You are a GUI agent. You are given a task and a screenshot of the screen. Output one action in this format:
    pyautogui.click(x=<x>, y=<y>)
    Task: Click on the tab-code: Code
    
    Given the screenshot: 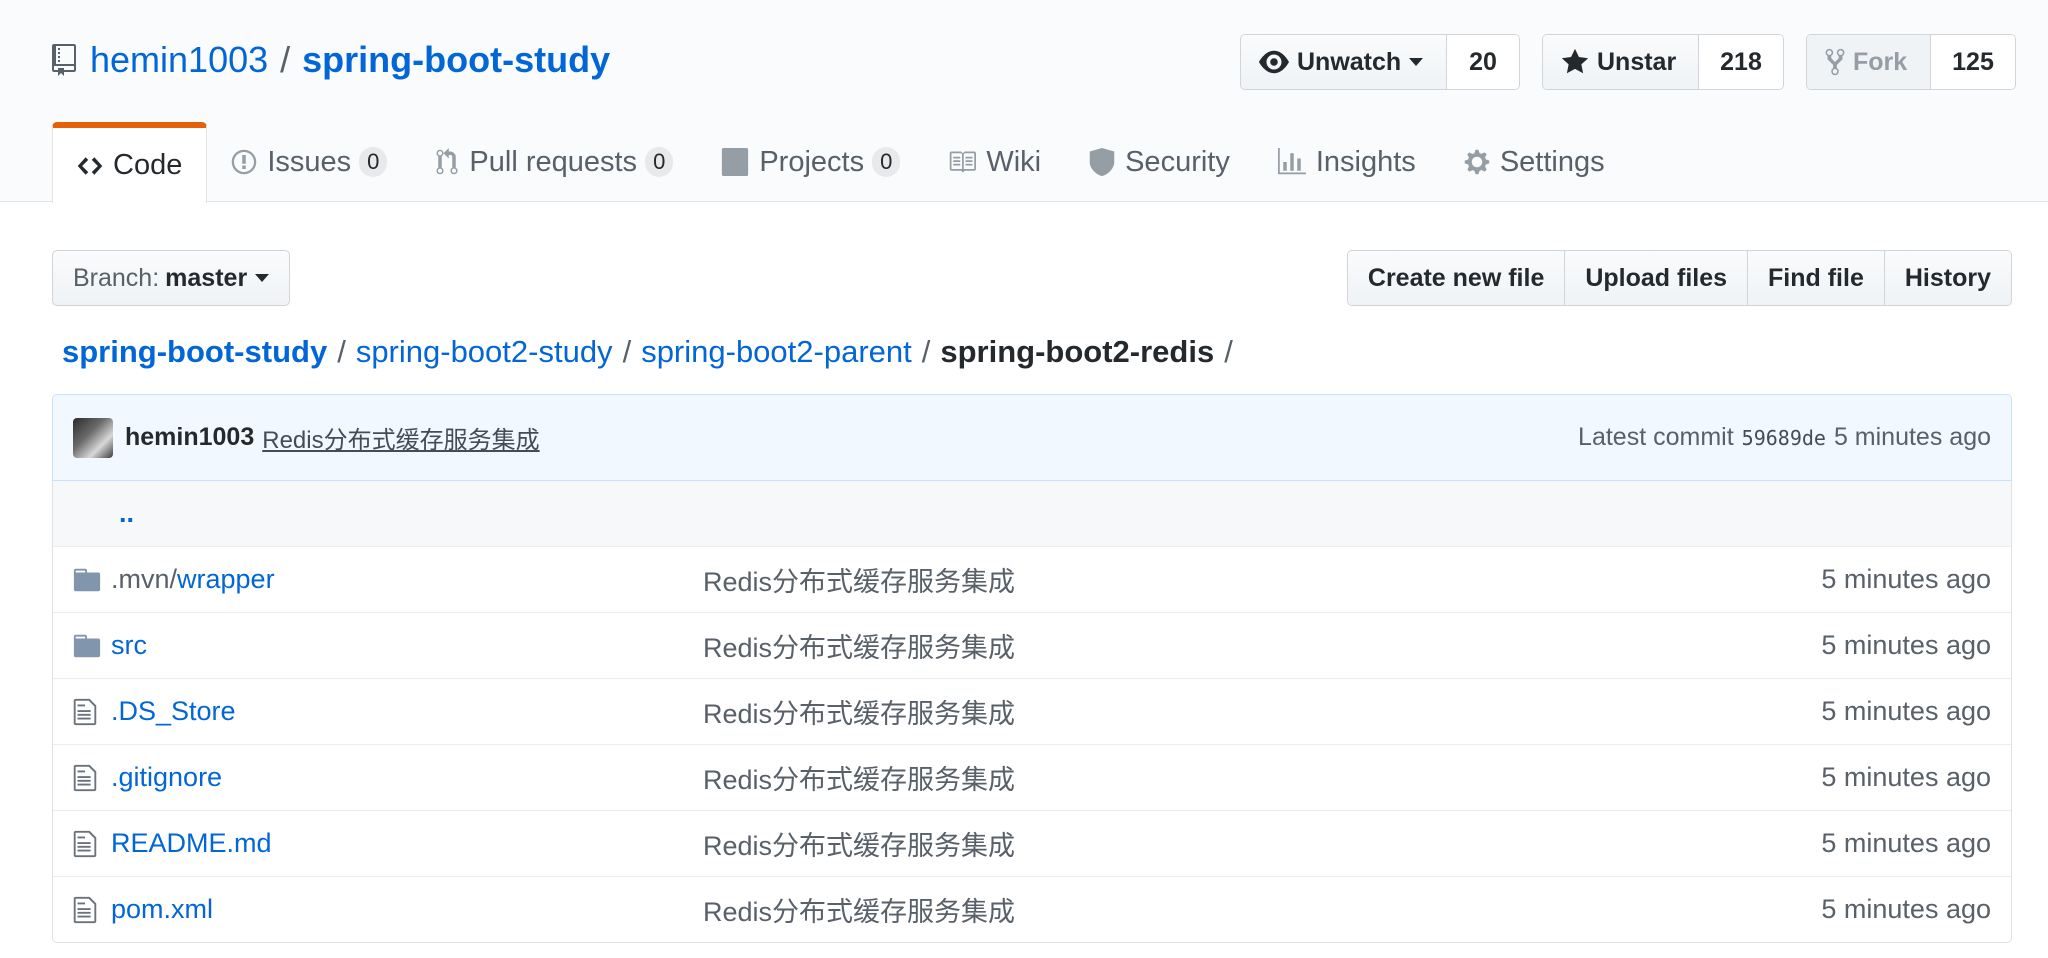 What is the action you would take?
    pyautogui.click(x=130, y=162)
    